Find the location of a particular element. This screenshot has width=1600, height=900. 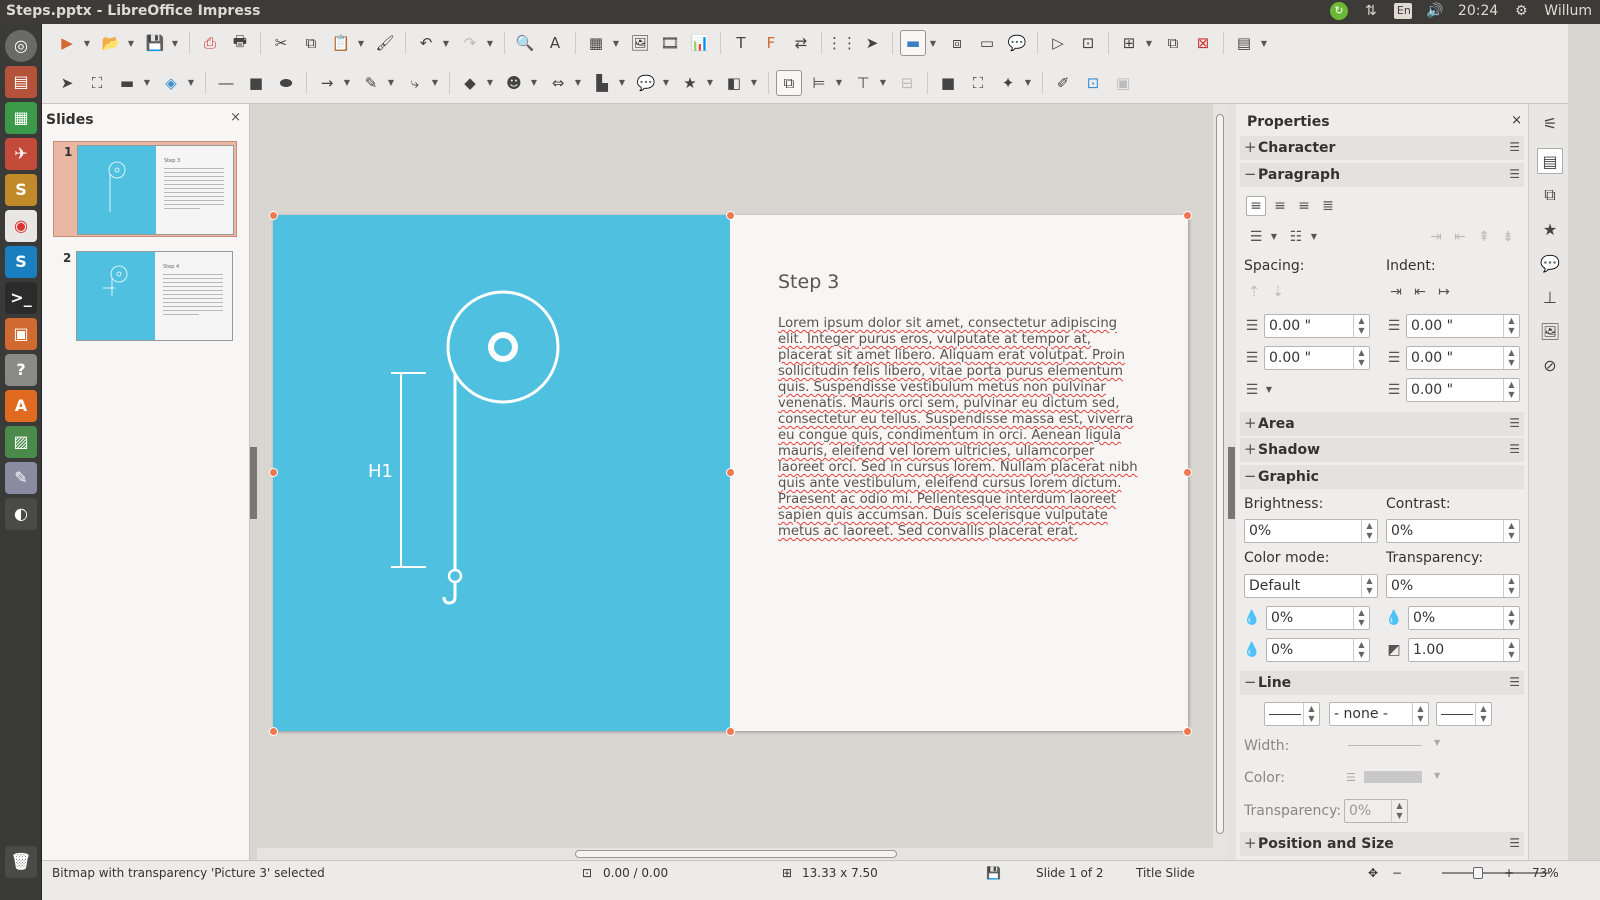

select-arrow-icon: ➤ is located at coordinates (67, 83).